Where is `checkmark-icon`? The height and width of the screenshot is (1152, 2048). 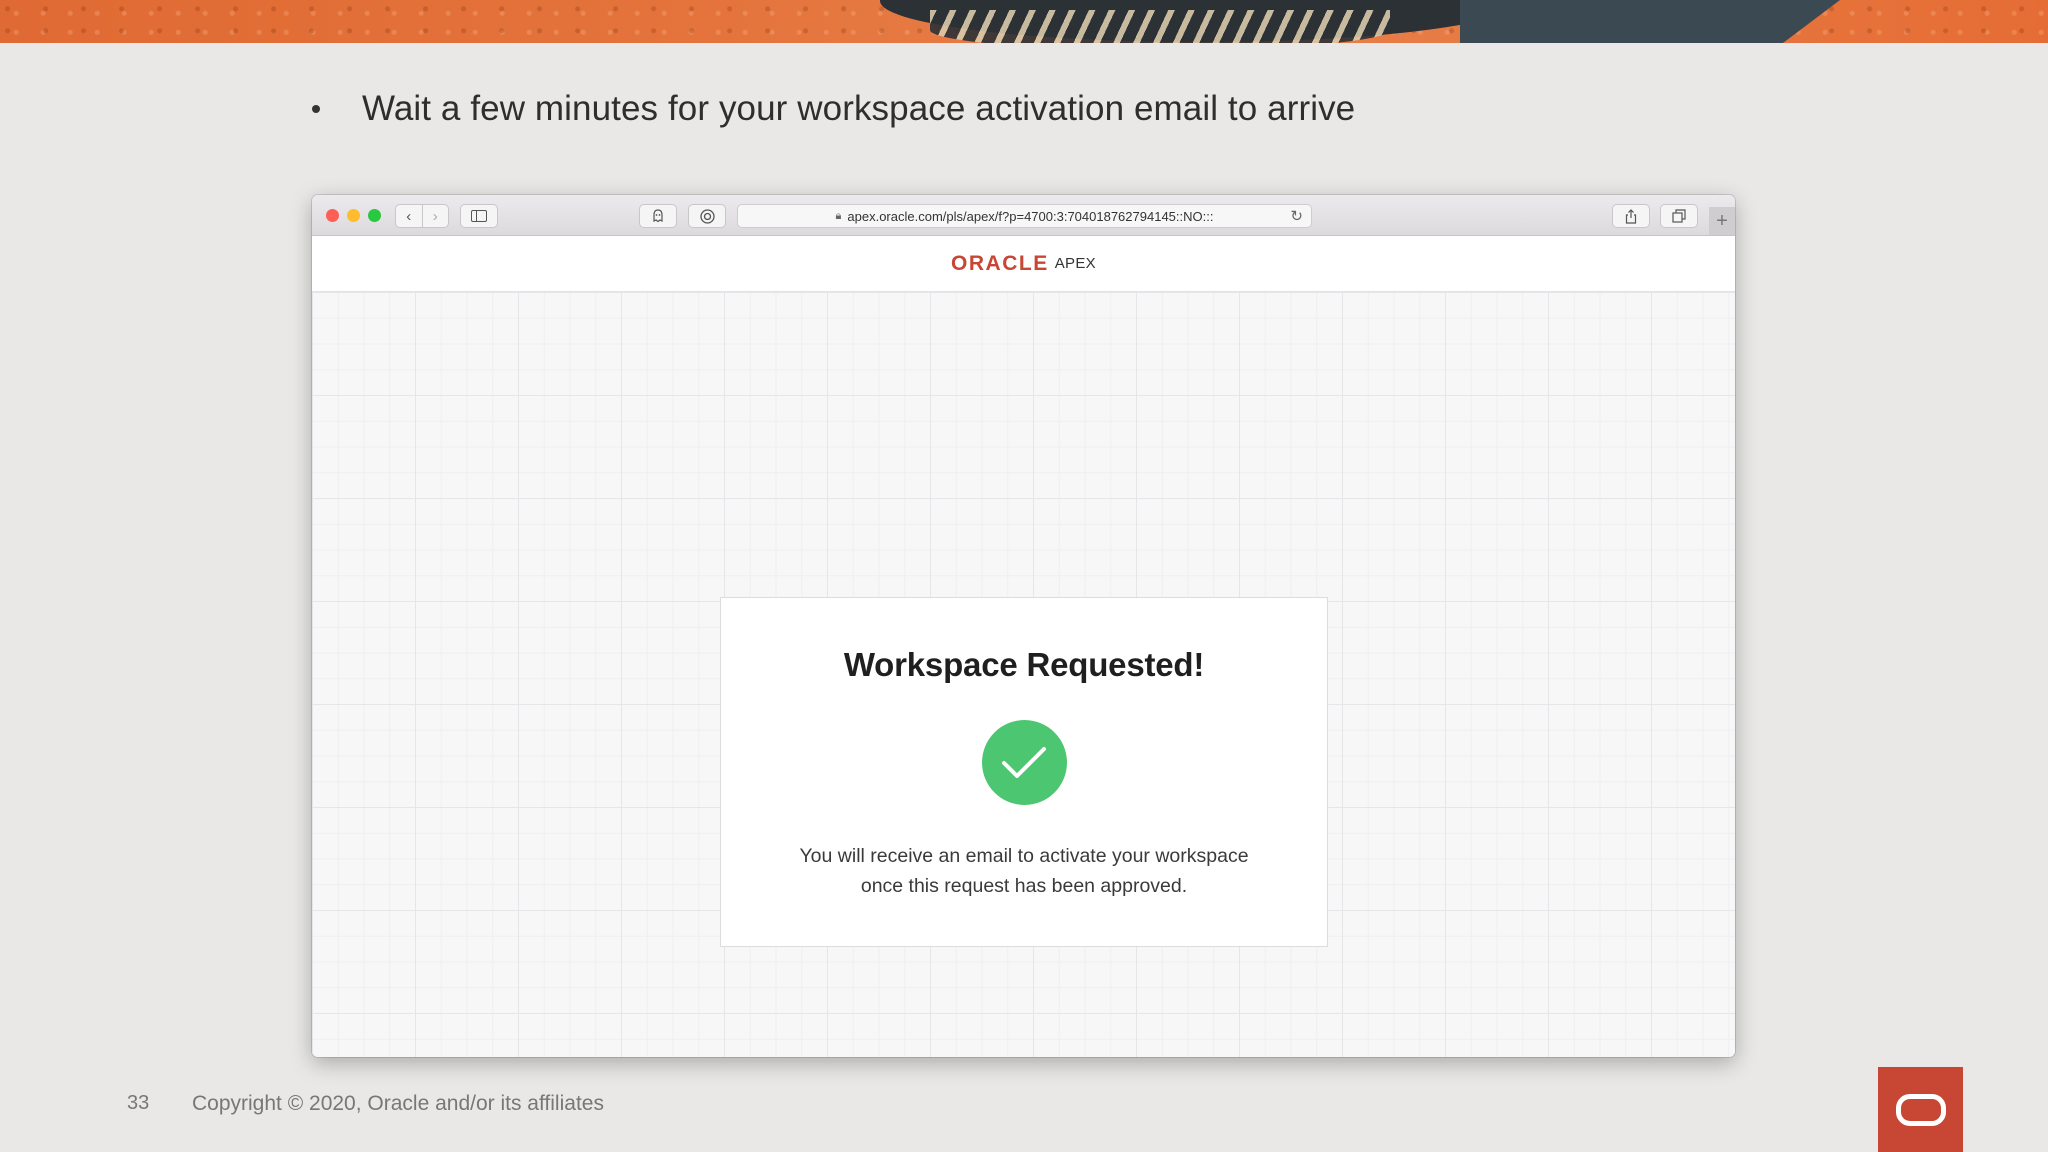
checkmark-icon is located at coordinates (1024, 762).